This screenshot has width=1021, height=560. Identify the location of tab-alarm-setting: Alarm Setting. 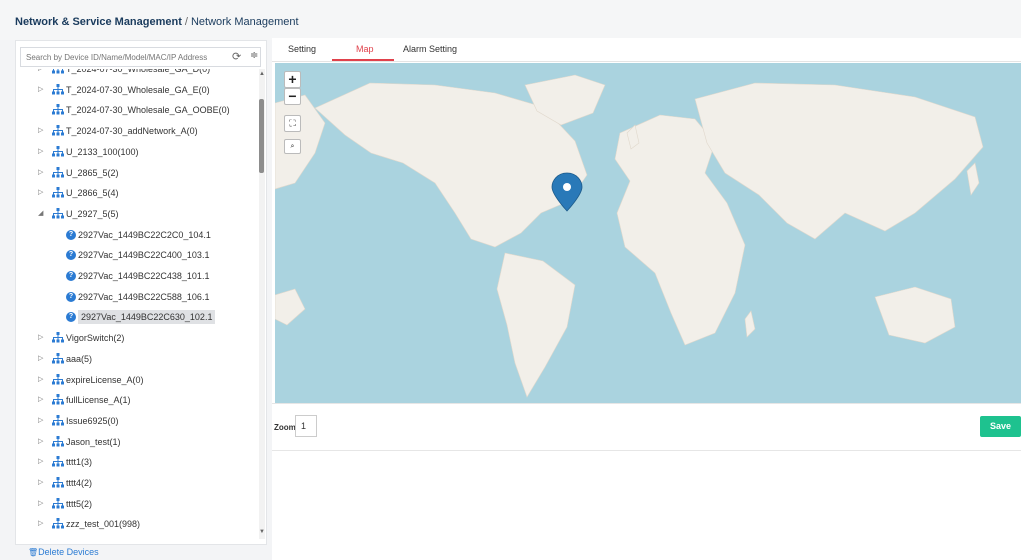
(430, 49).